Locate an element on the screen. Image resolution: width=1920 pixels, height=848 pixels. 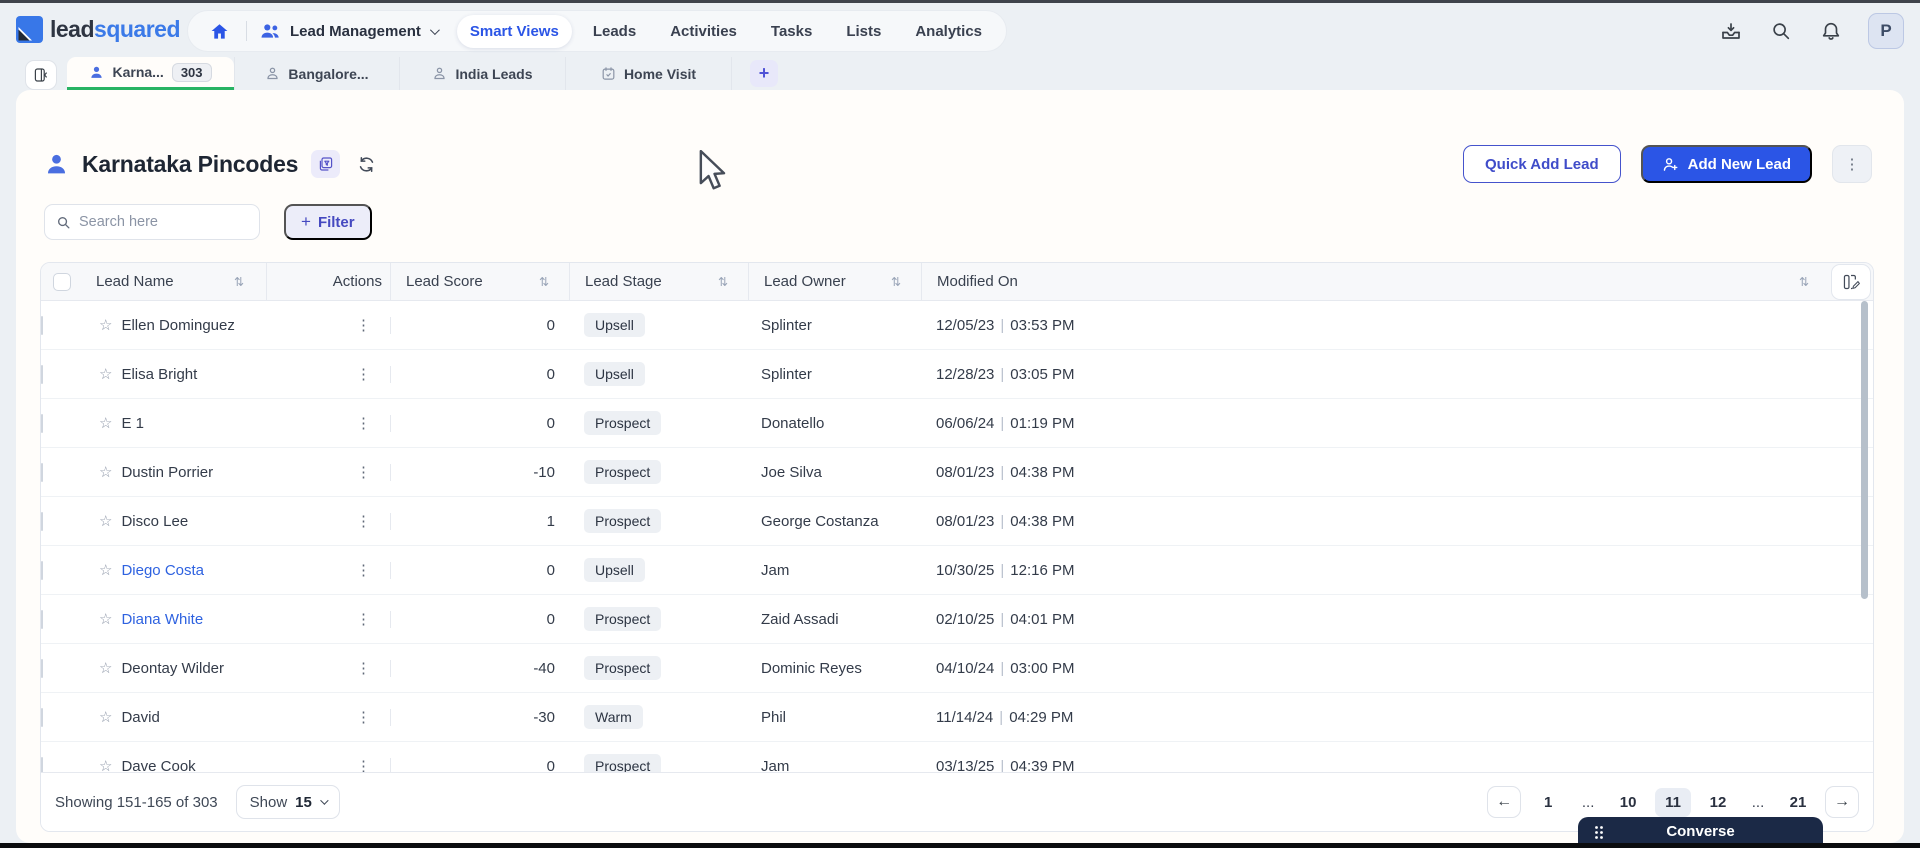
column-lead-stage: Lead Stage ⇅ is located at coordinates (658, 281).